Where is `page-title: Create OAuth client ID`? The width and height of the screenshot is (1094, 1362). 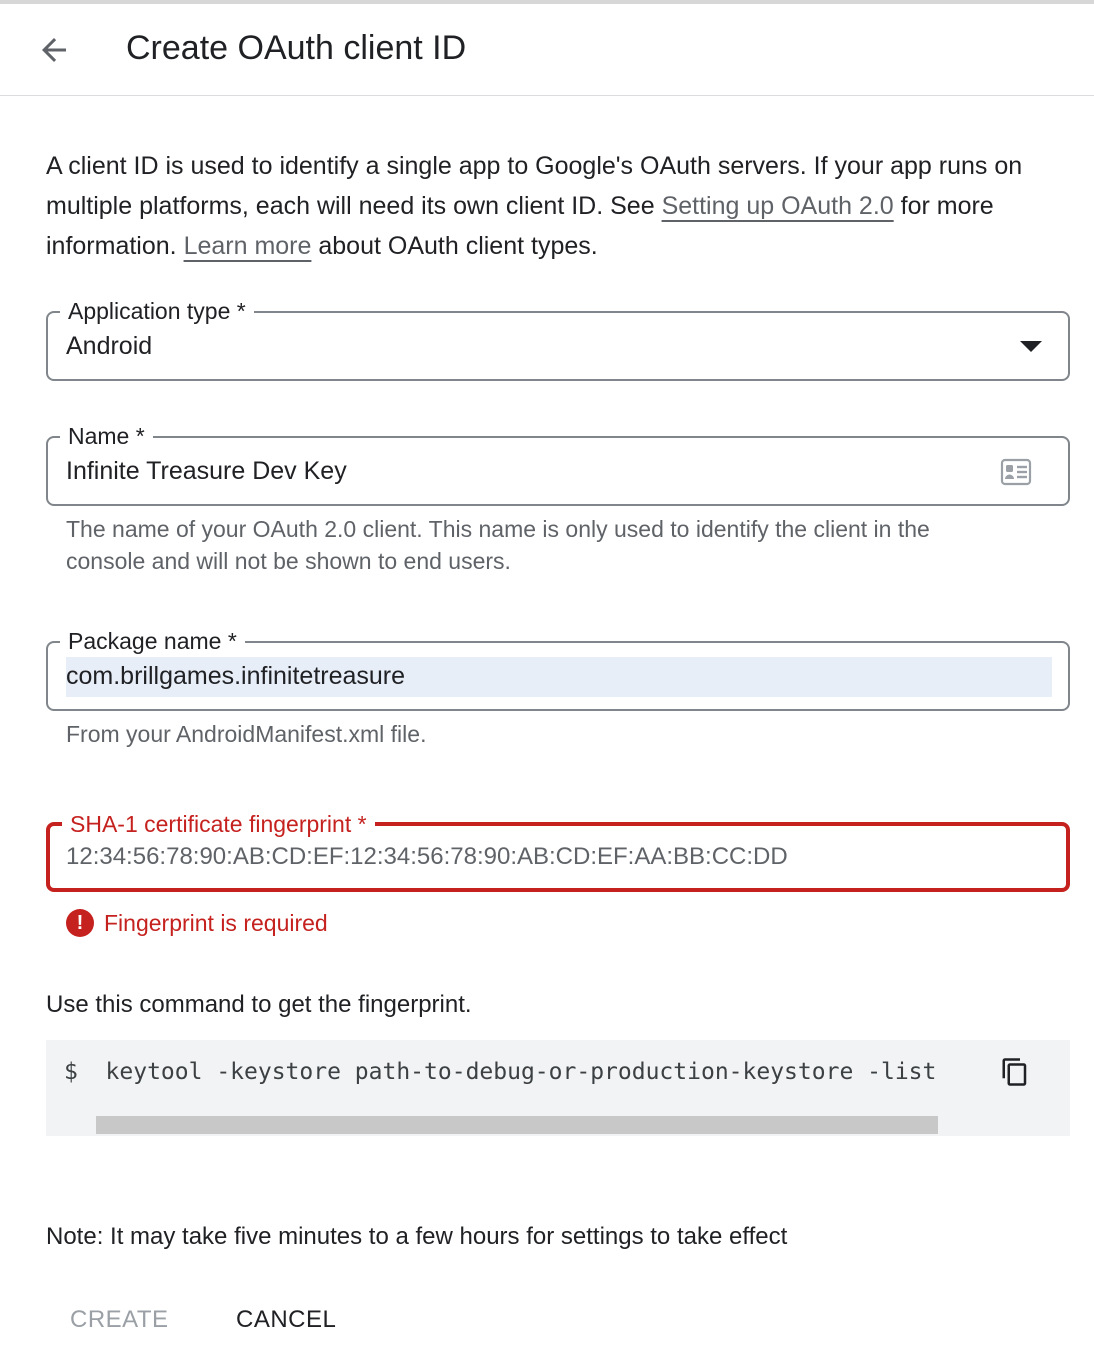 page-title: Create OAuth client ID is located at coordinates (296, 48).